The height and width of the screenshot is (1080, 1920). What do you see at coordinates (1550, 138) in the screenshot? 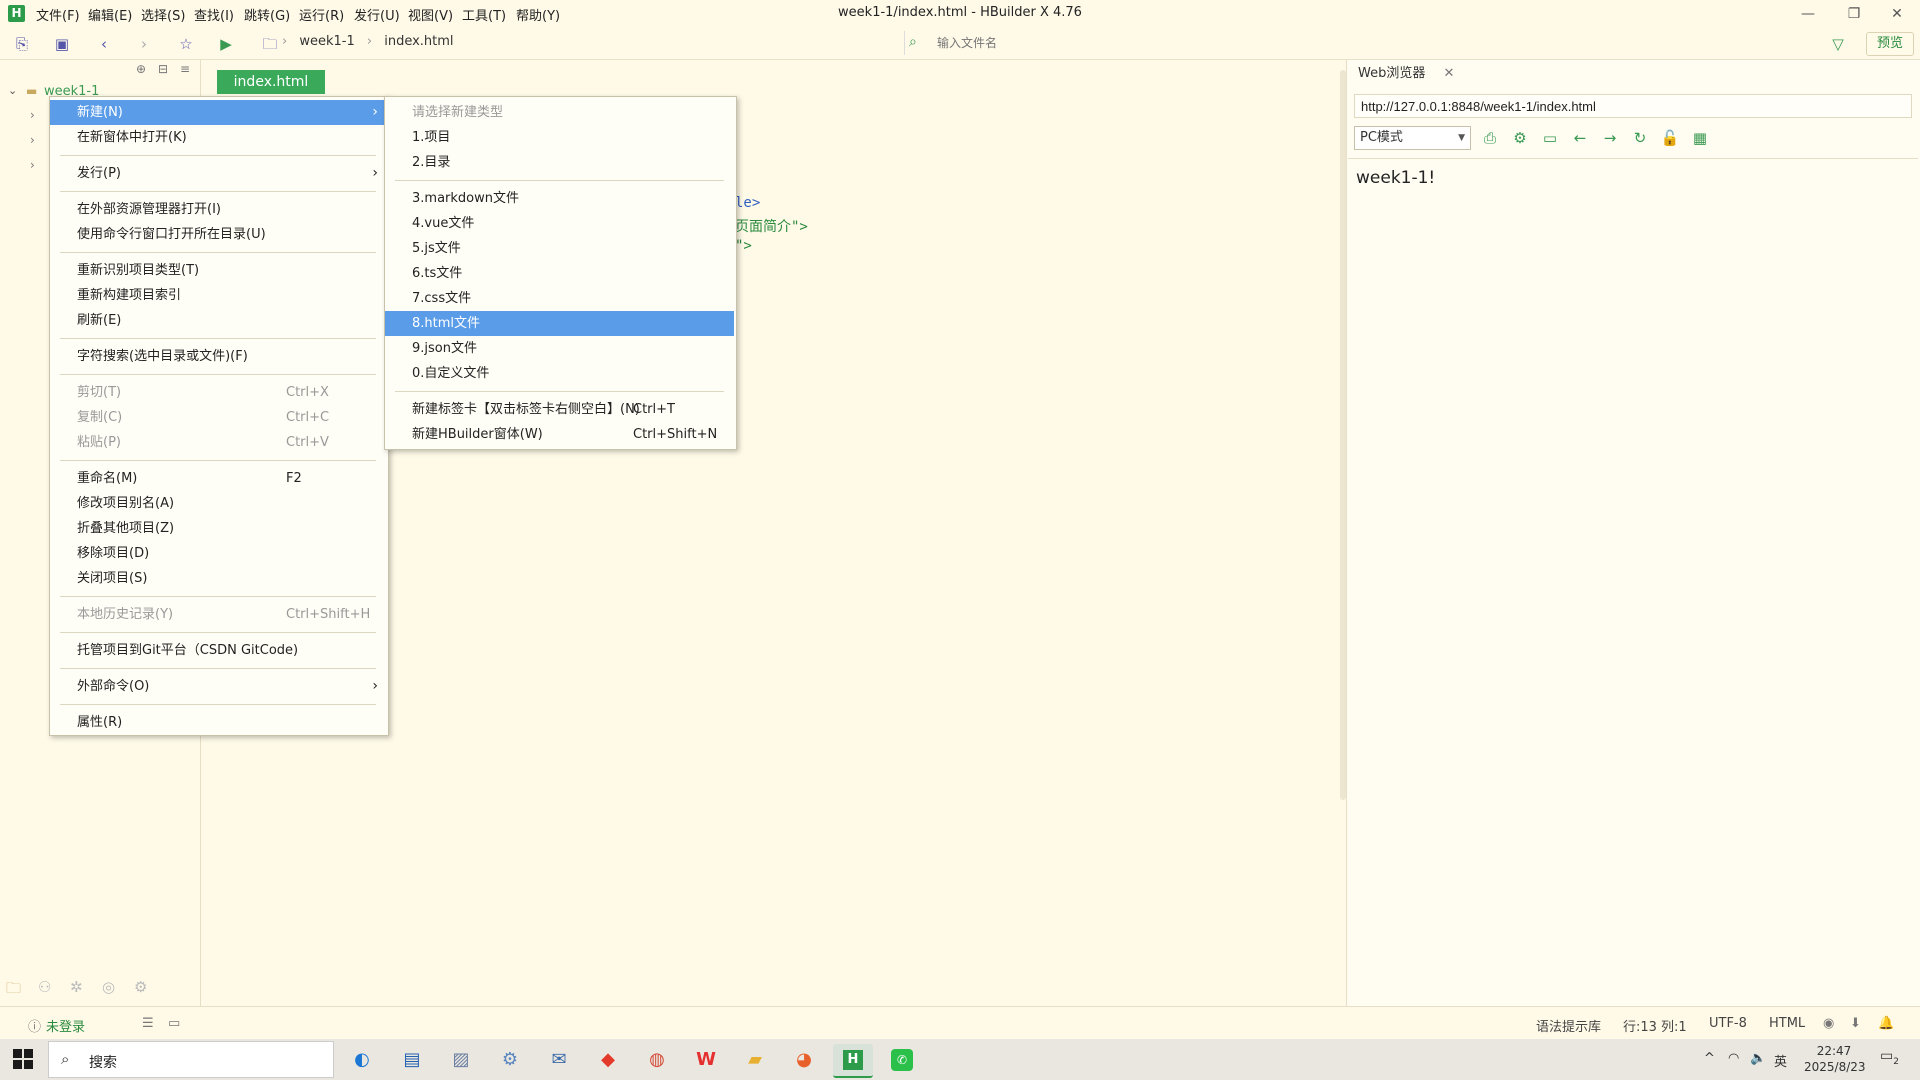
I see `console-icon: ▭` at bounding box center [1550, 138].